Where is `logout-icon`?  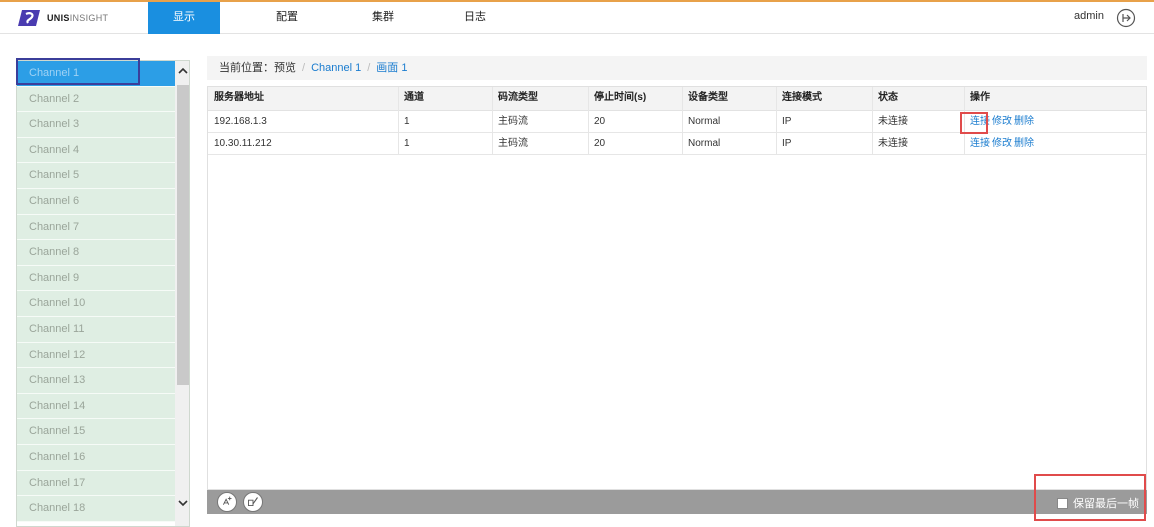
logout-icon is located at coordinates (1126, 18).